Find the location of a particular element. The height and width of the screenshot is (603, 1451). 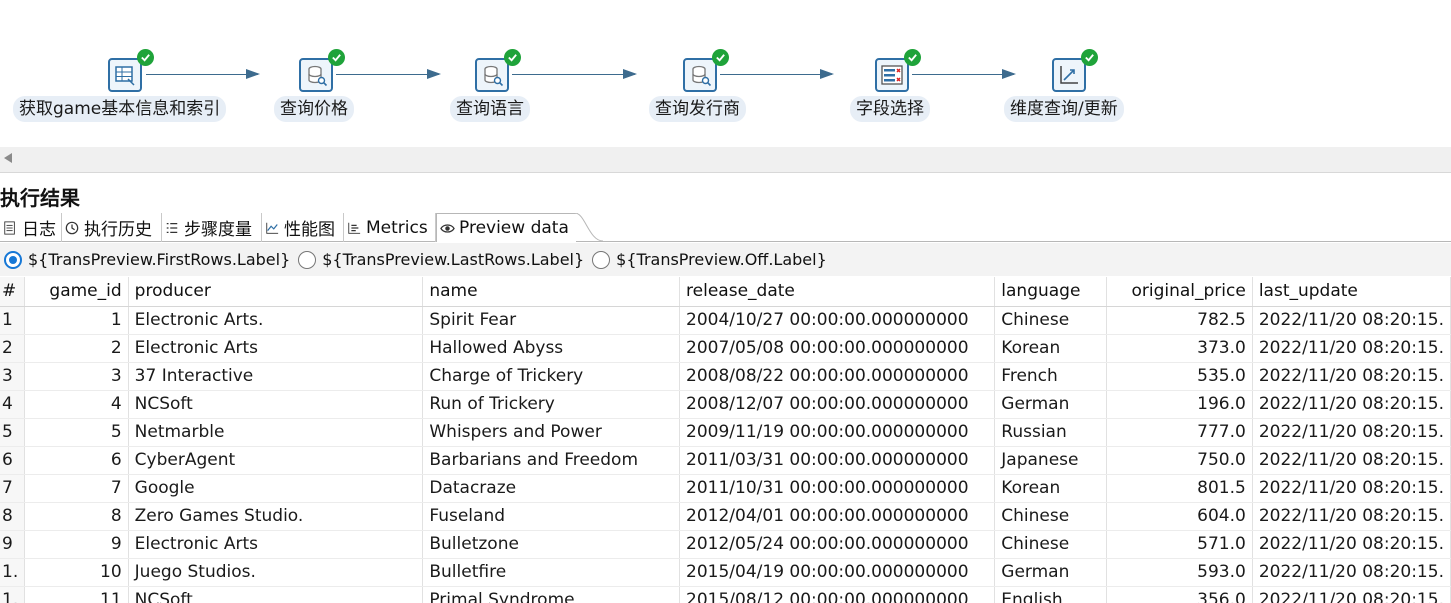

tab-step-metrics: 步骤度量 is located at coordinates (212, 227).